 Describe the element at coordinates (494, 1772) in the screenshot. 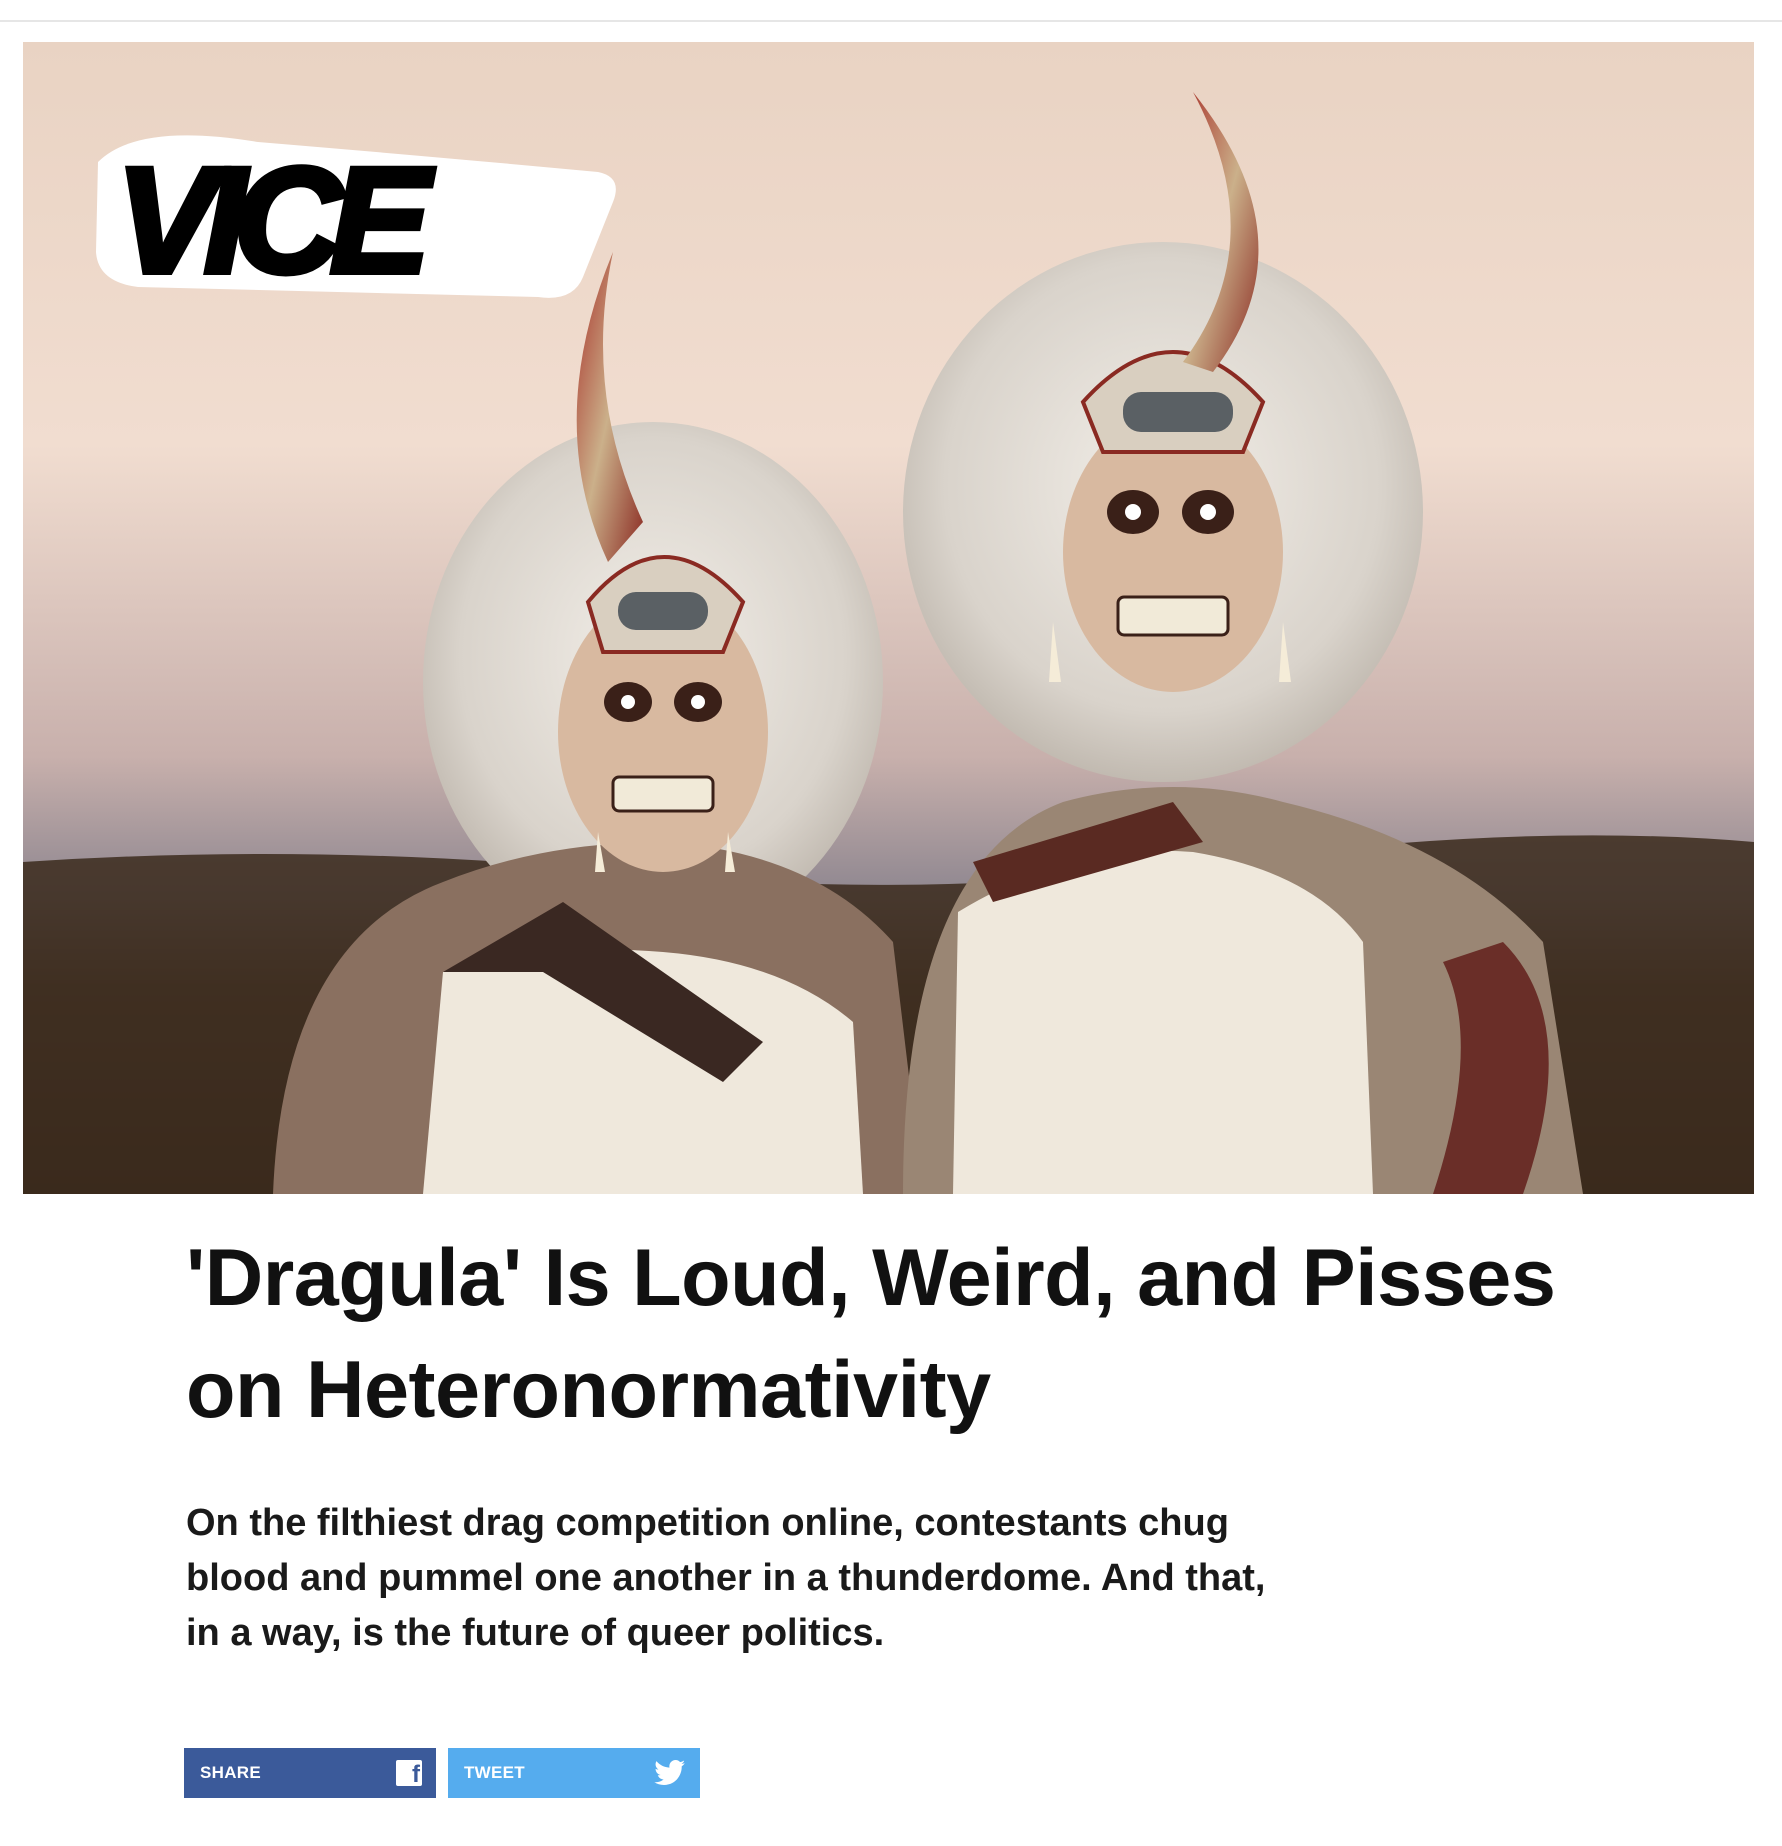

I see `twitter-tweet-label: TWEET` at that location.